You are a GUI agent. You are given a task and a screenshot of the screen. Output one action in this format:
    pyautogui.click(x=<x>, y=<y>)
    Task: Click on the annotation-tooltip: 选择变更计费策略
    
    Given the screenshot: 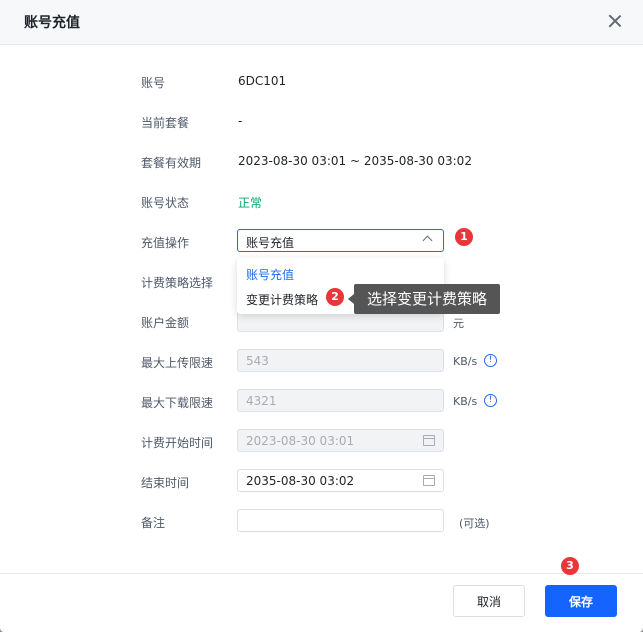 What is the action you would take?
    pyautogui.click(x=424, y=299)
    